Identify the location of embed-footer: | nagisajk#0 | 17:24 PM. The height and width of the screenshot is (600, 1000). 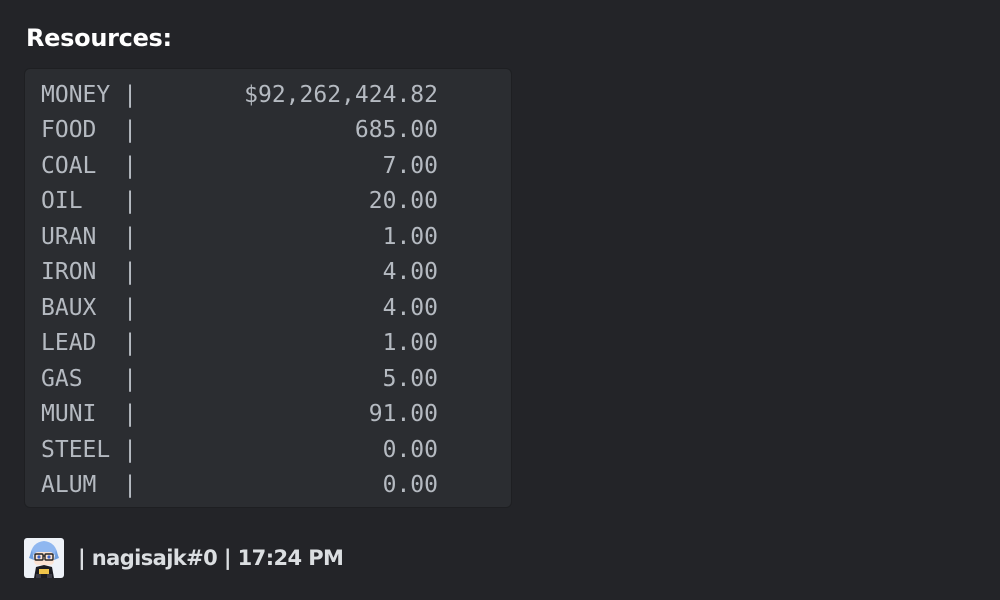
(184, 558).